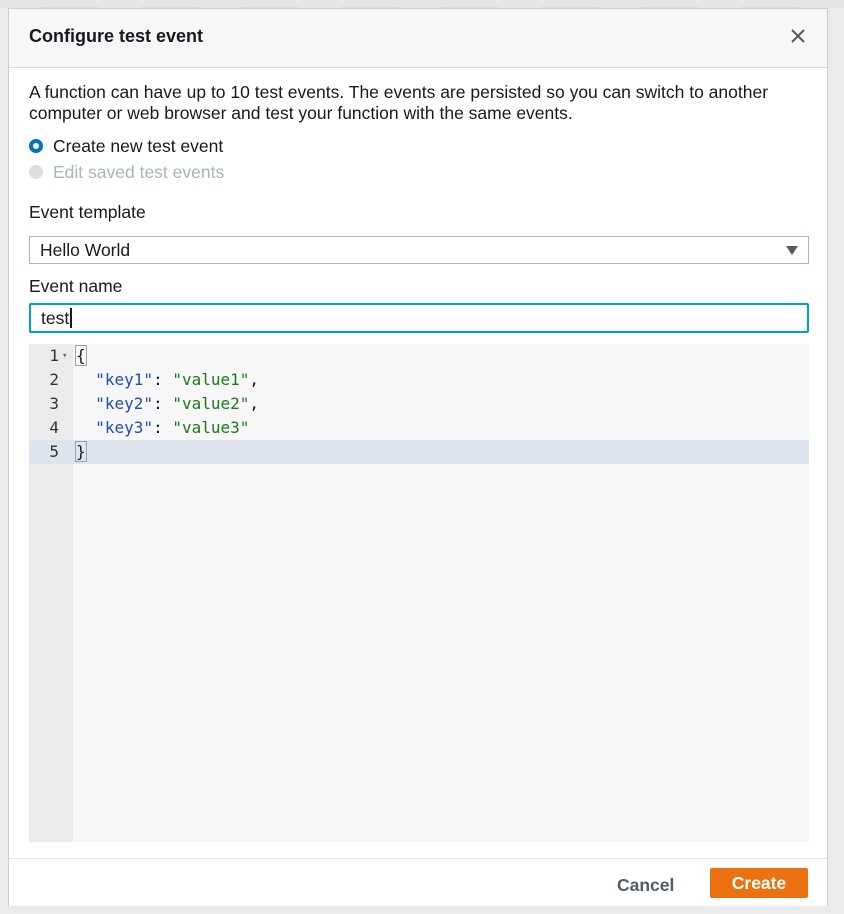 The image size is (844, 914). I want to click on code-text: }, so click(81, 452).